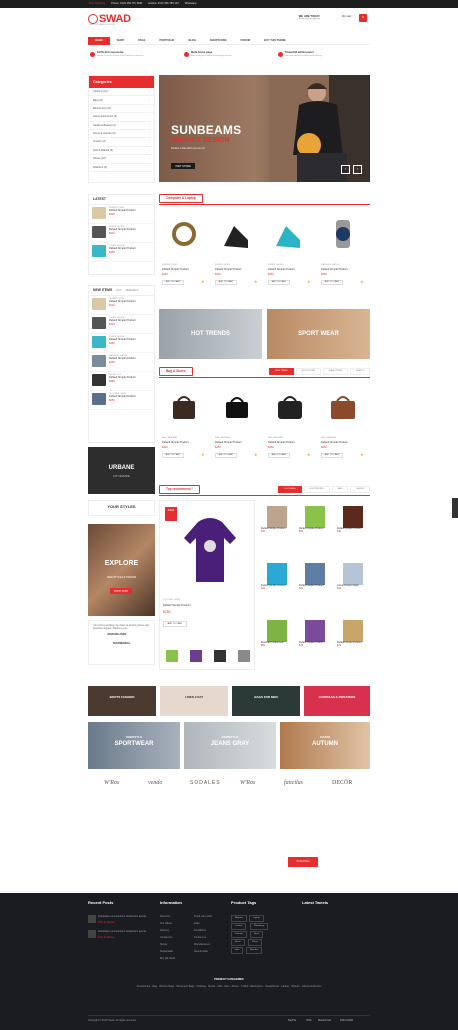  What do you see at coordinates (354, 18) in the screenshot?
I see `cart-button: My cart 0` at bounding box center [354, 18].